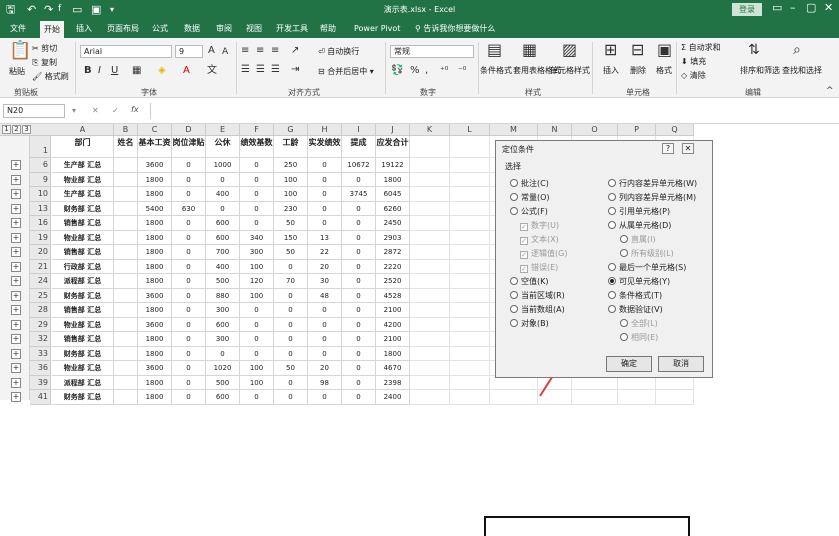 The height and width of the screenshot is (536, 839). I want to click on table-cell: 50, so click(291, 368).